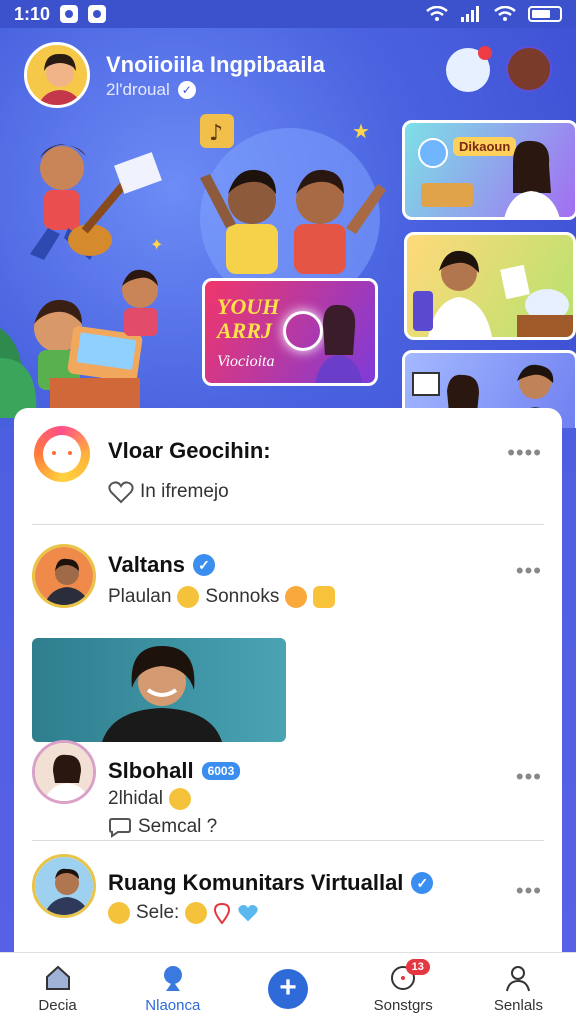 Image resolution: width=576 pixels, height=1024 pixels. I want to click on page-subtitle: 2l'droual ✓, so click(151, 90).